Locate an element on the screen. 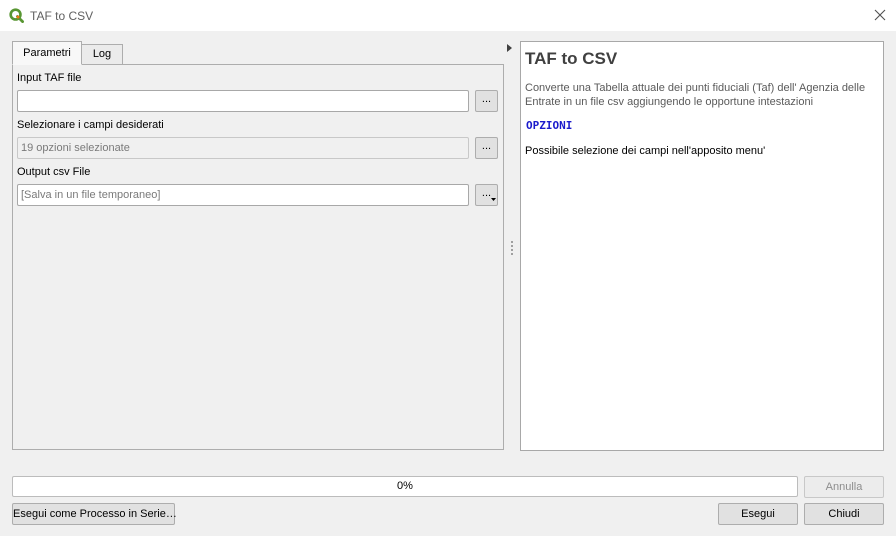  qgis-logo-icon is located at coordinates (16, 15).